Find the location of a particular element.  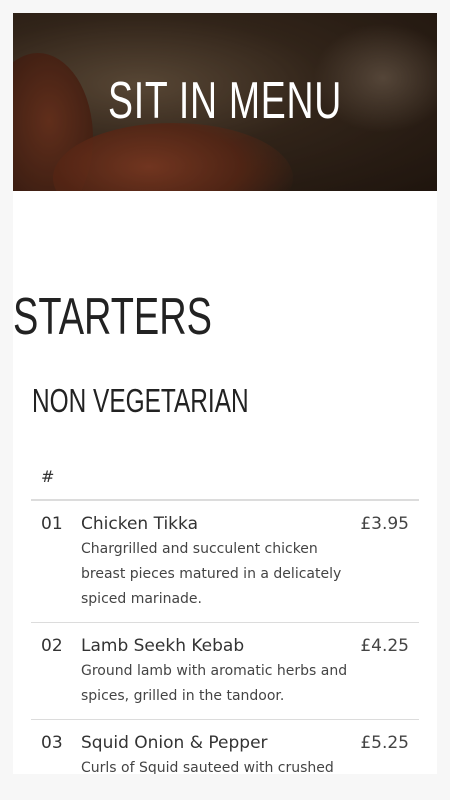

table-header: # is located at coordinates (225, 482).